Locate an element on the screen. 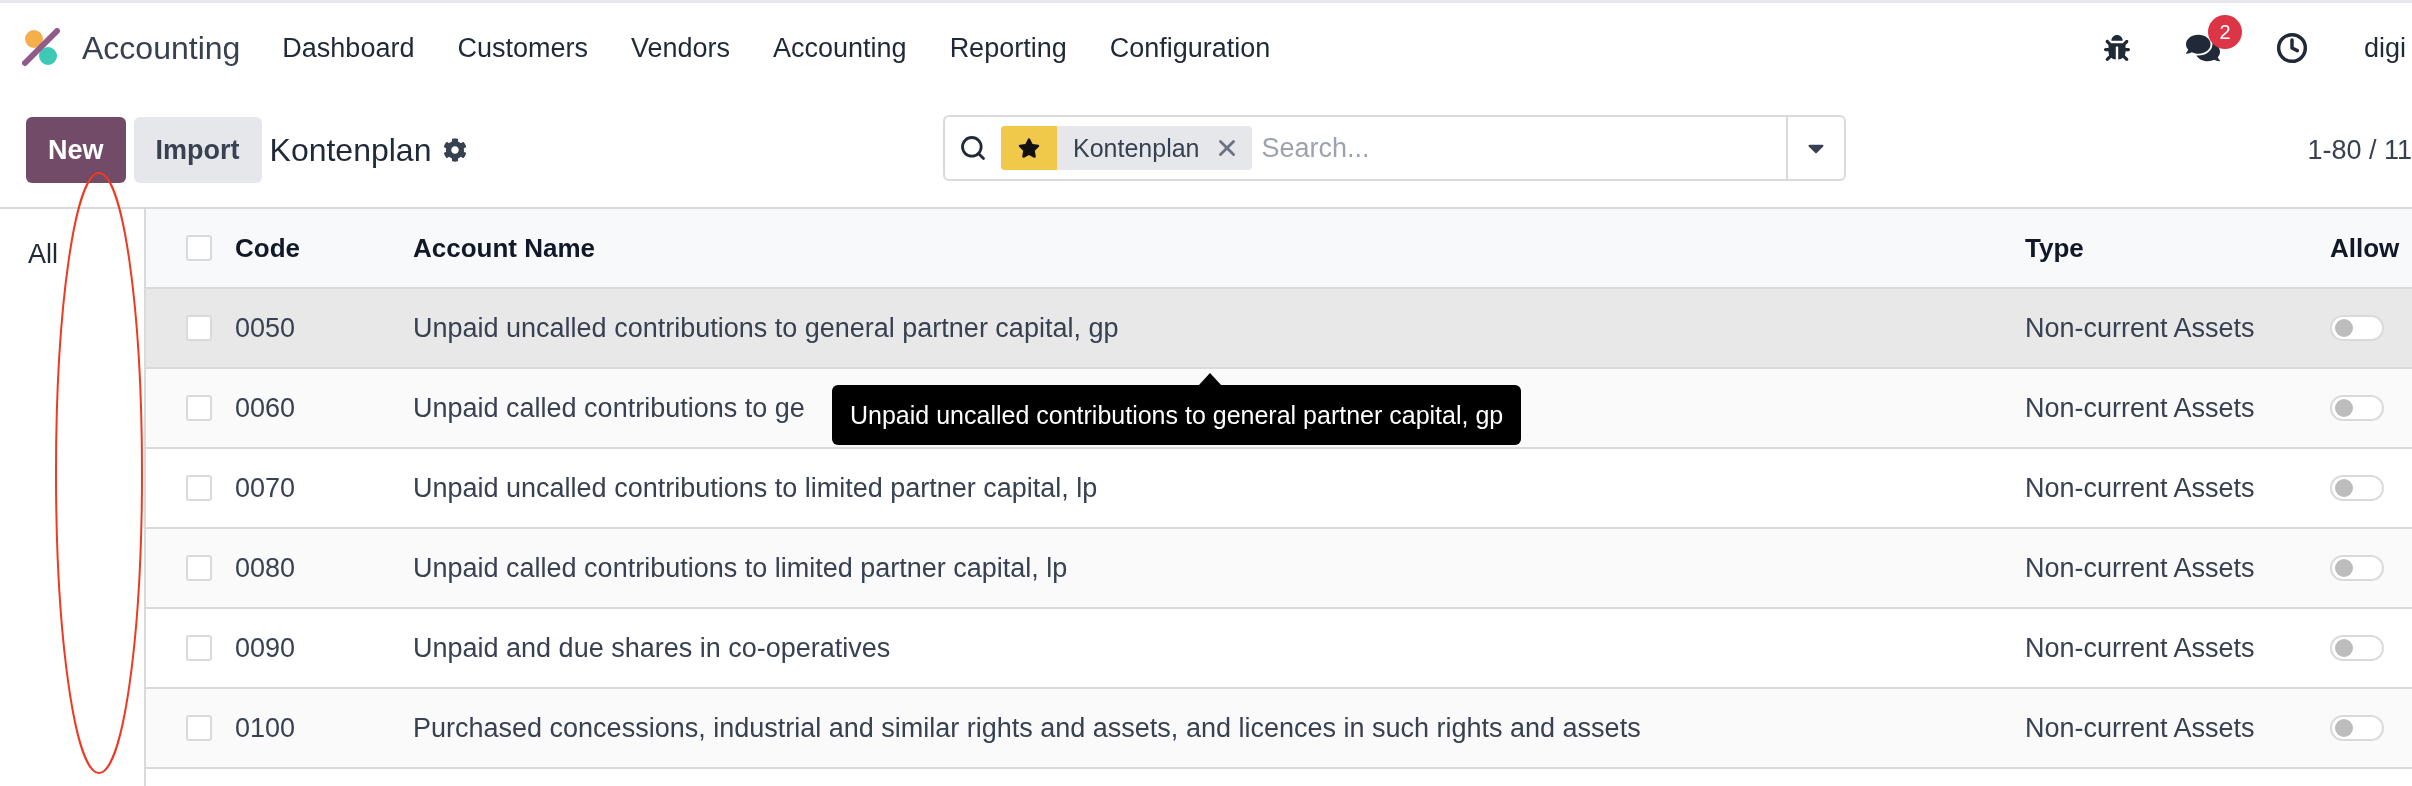  tooltip: Unpaid uncalled contributions to general partner capital, gp is located at coordinates (1177, 415).